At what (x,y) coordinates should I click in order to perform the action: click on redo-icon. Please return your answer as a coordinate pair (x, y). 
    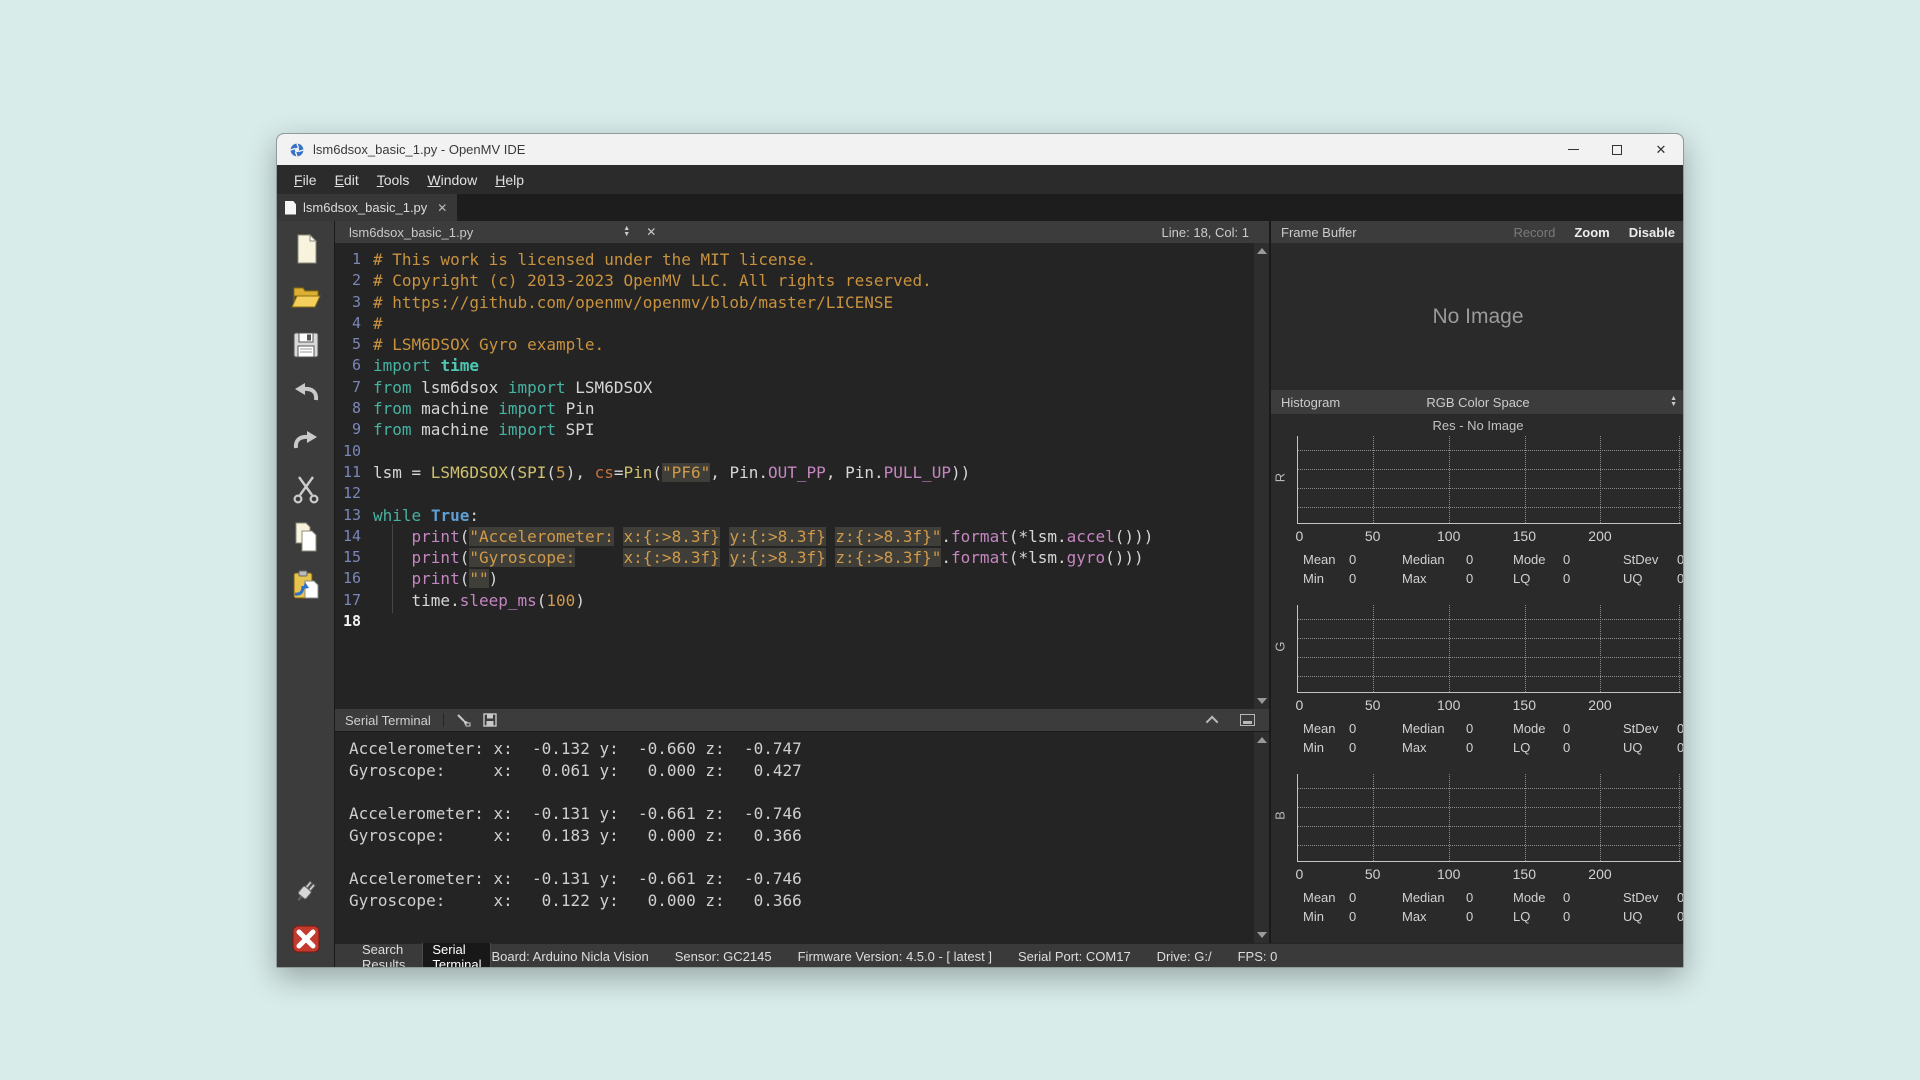
    Looking at the image, I should click on (305, 440).